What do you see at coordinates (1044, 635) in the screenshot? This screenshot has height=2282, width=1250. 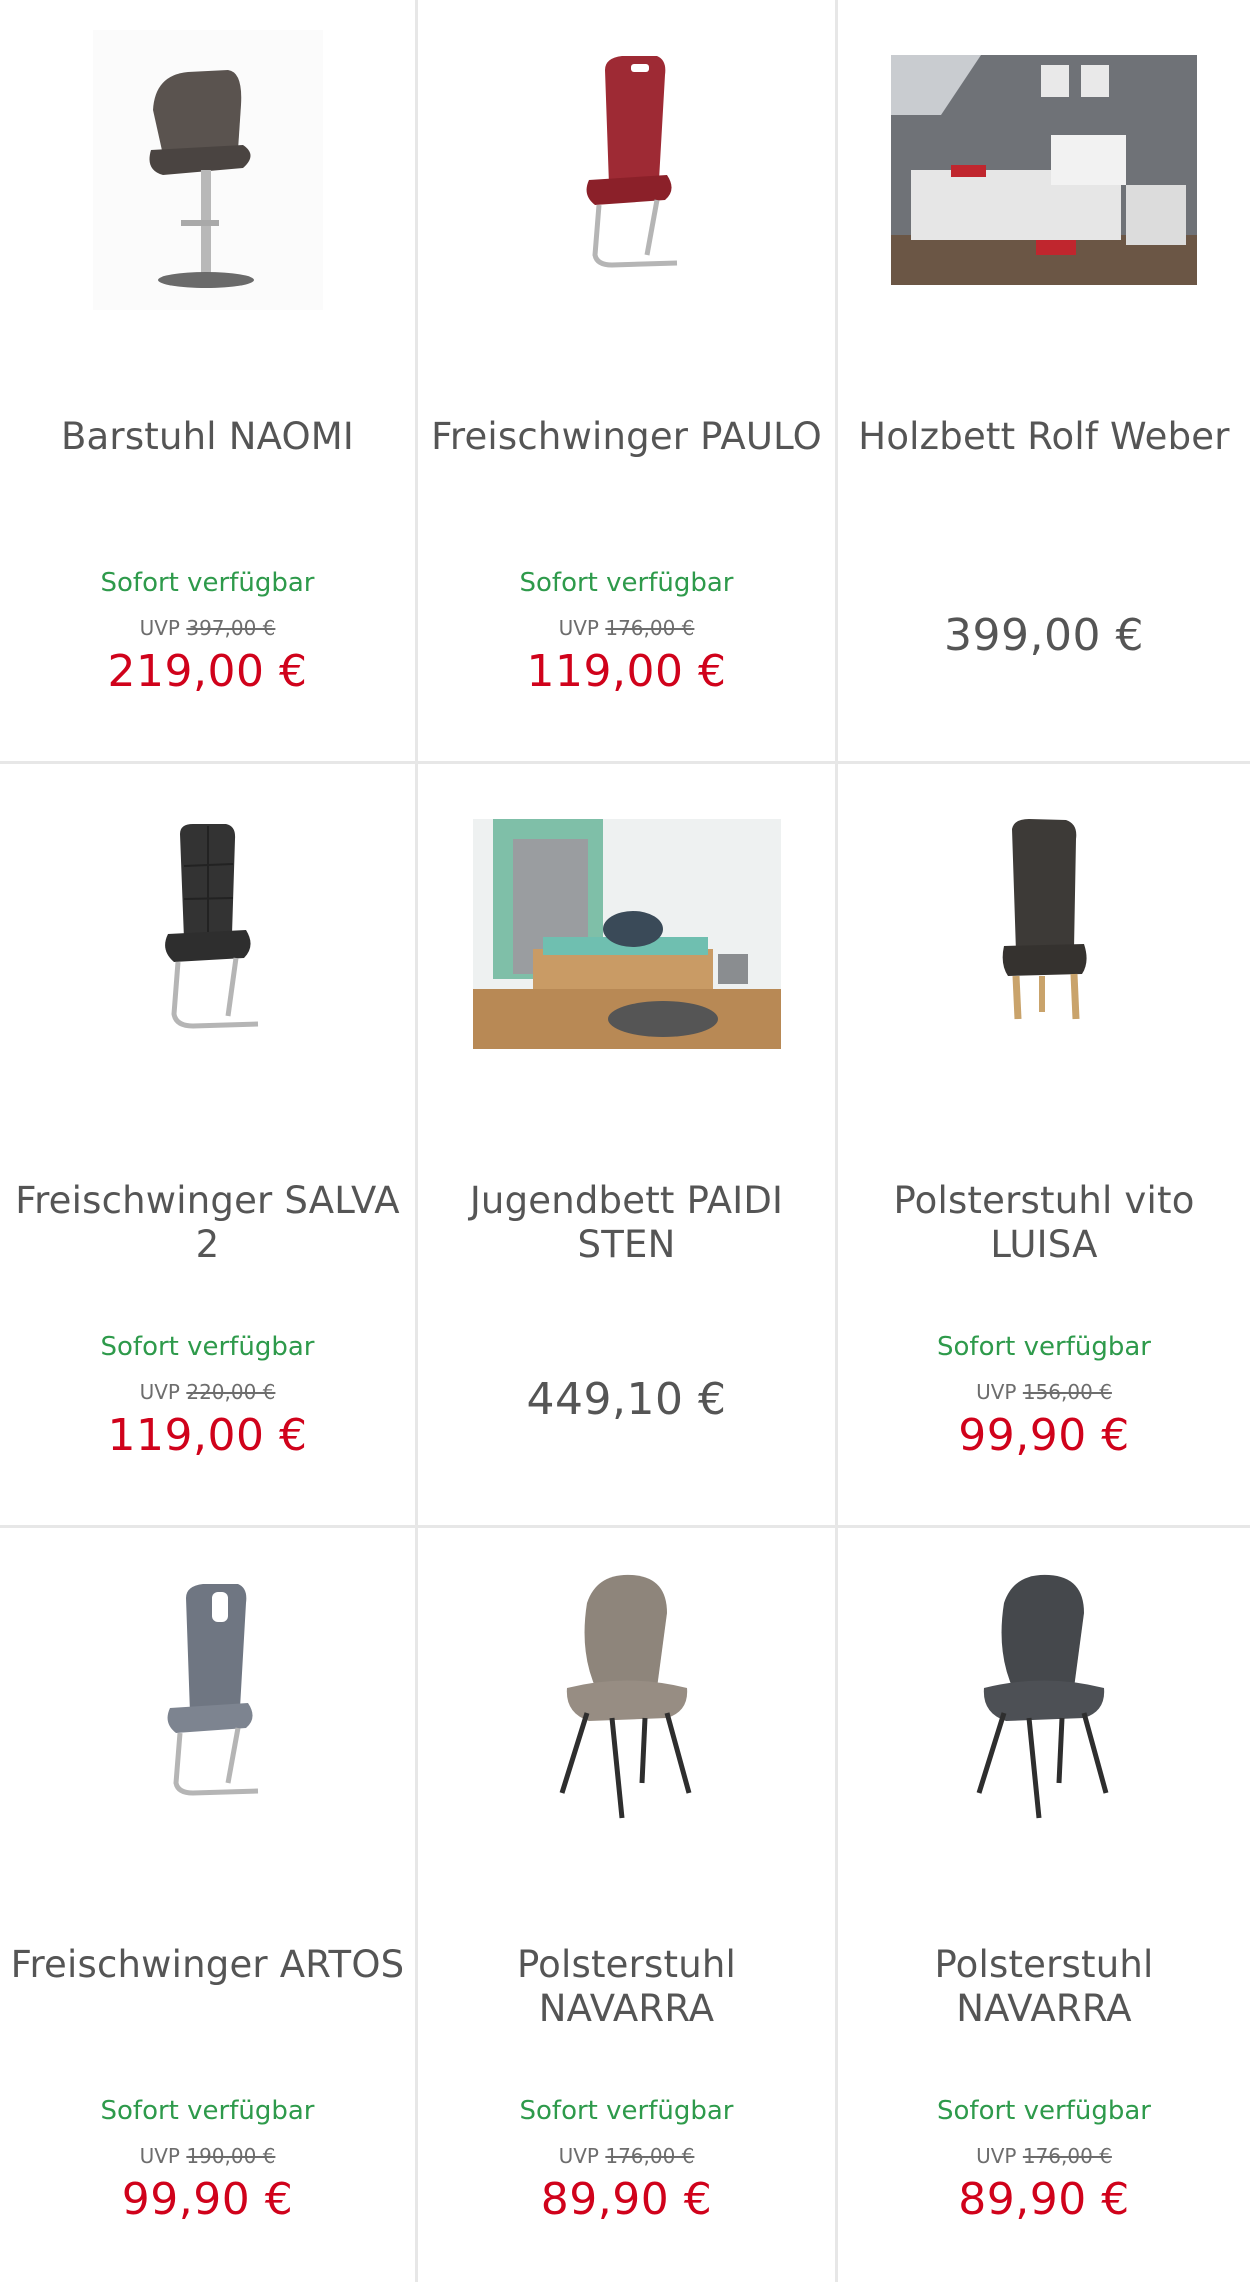 I see `price: 399,00 €` at bounding box center [1044, 635].